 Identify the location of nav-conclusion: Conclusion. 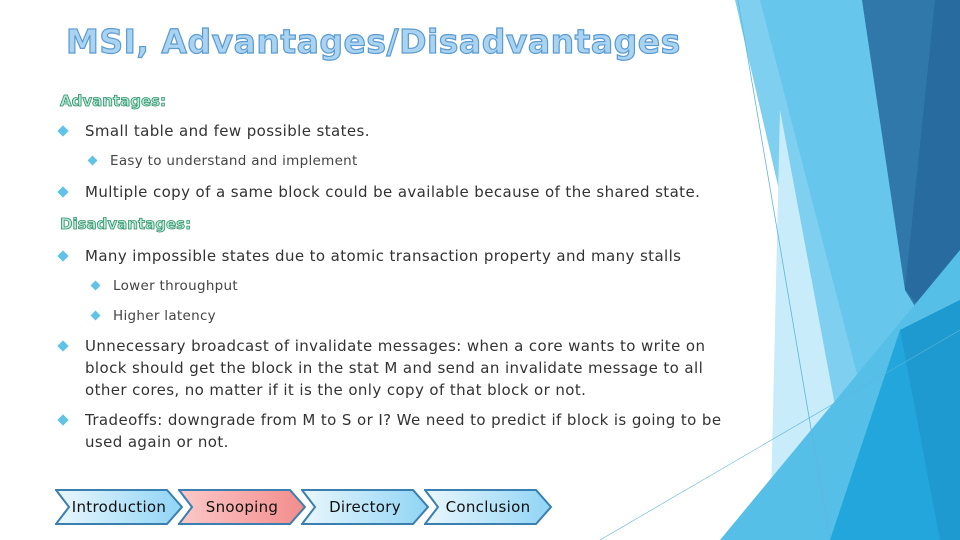
(488, 507).